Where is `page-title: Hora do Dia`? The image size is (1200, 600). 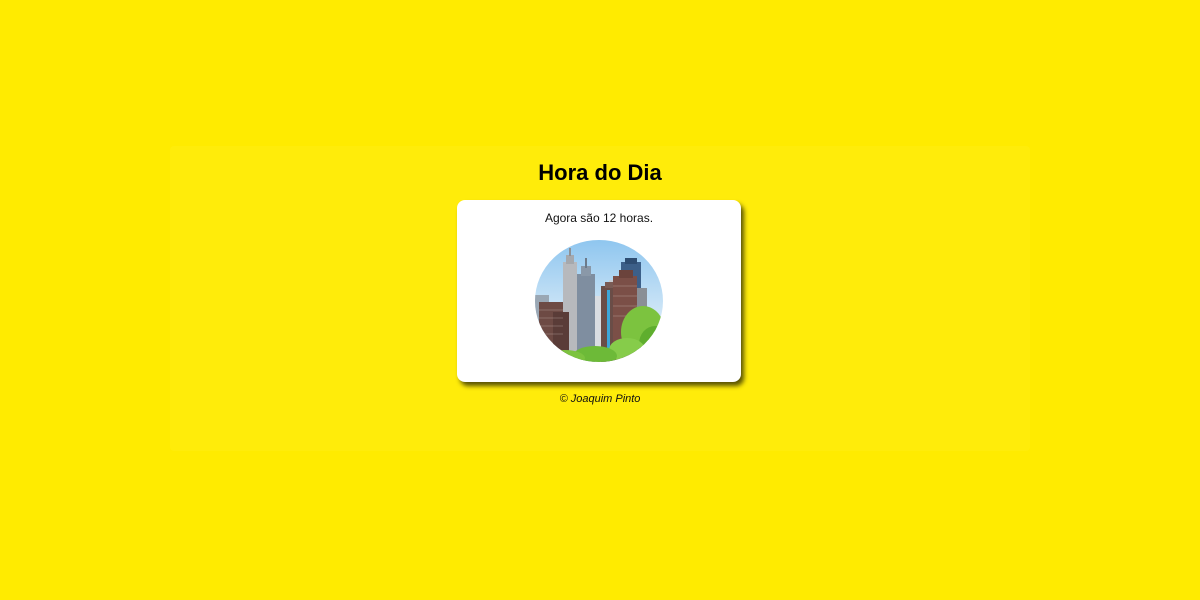 page-title: Hora do Dia is located at coordinates (600, 172).